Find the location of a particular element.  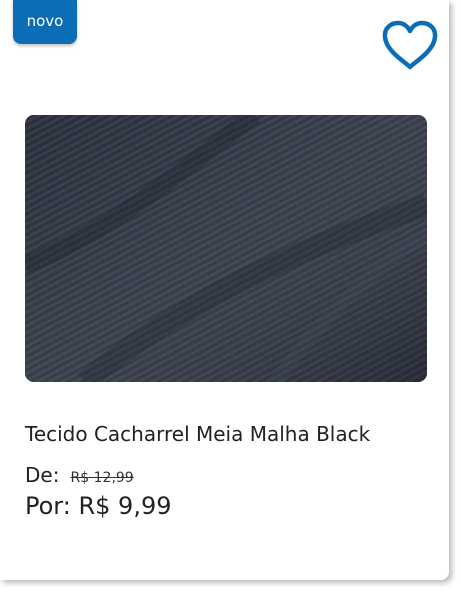

old-price-label: De: is located at coordinates (42, 475).